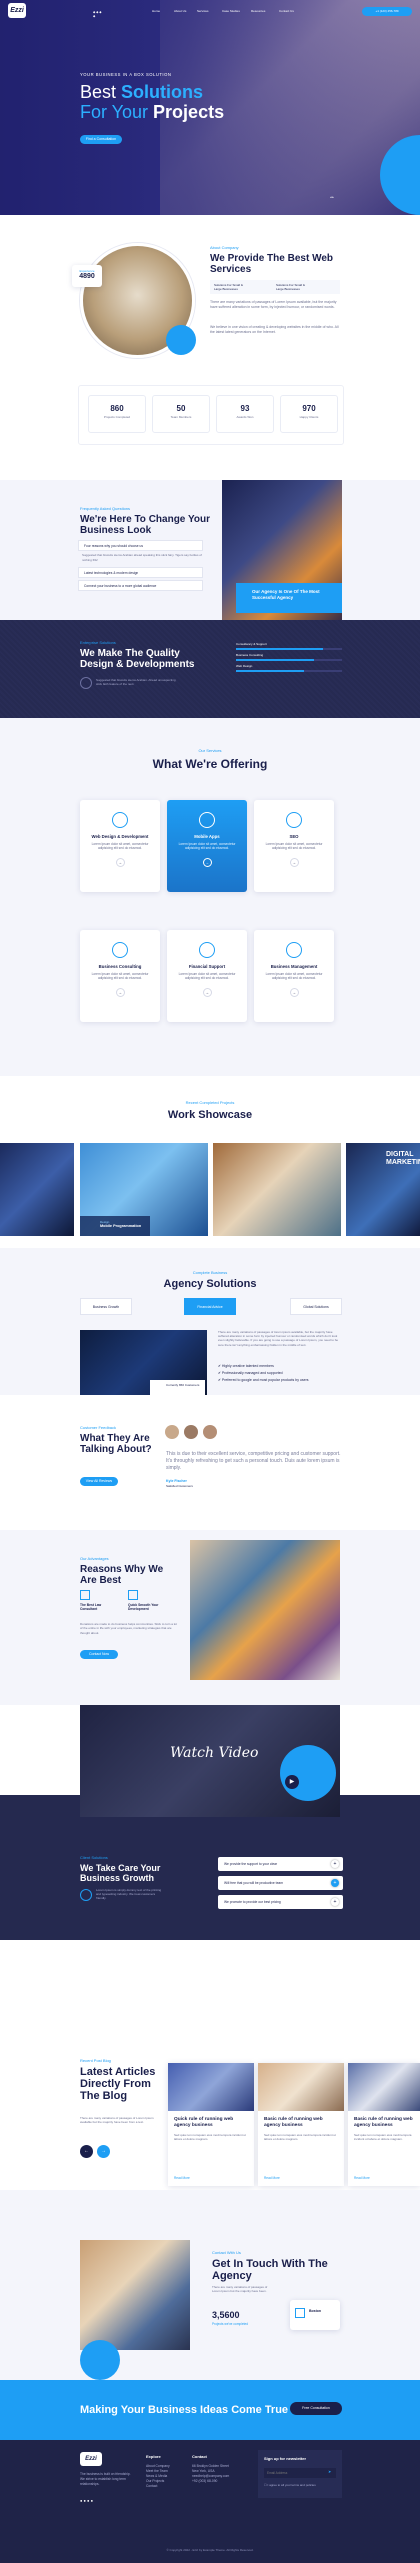  I want to click on hero-cta-button: Find a Consultation, so click(101, 139).